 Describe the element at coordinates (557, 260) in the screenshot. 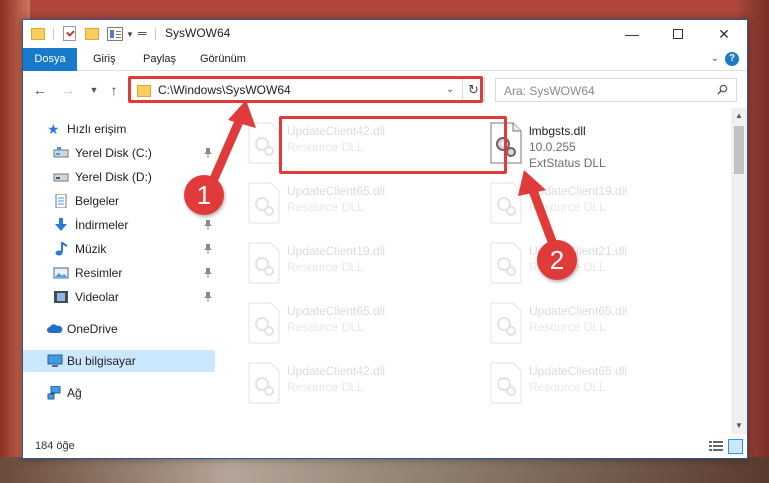

I see `step-2-badge: 2` at that location.